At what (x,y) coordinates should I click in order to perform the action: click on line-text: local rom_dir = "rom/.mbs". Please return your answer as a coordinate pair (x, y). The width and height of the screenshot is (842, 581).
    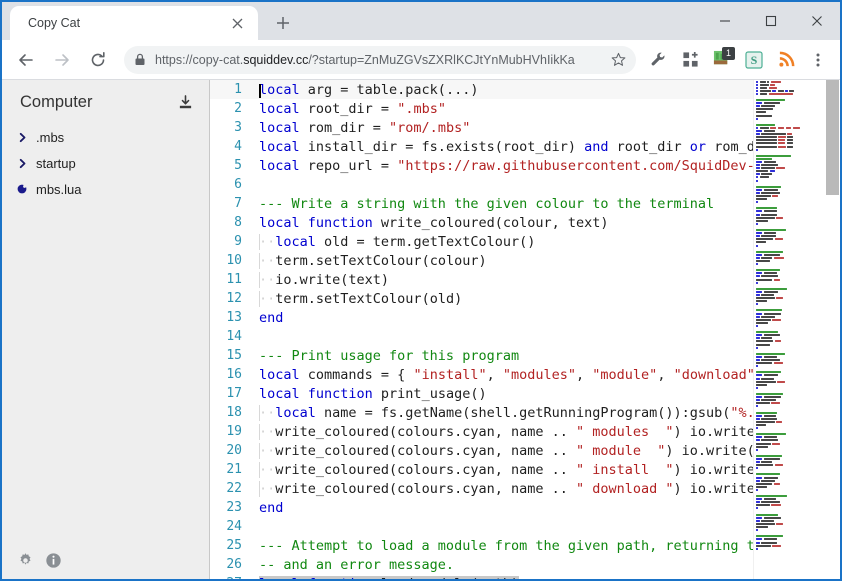
    Looking at the image, I should click on (501, 128).